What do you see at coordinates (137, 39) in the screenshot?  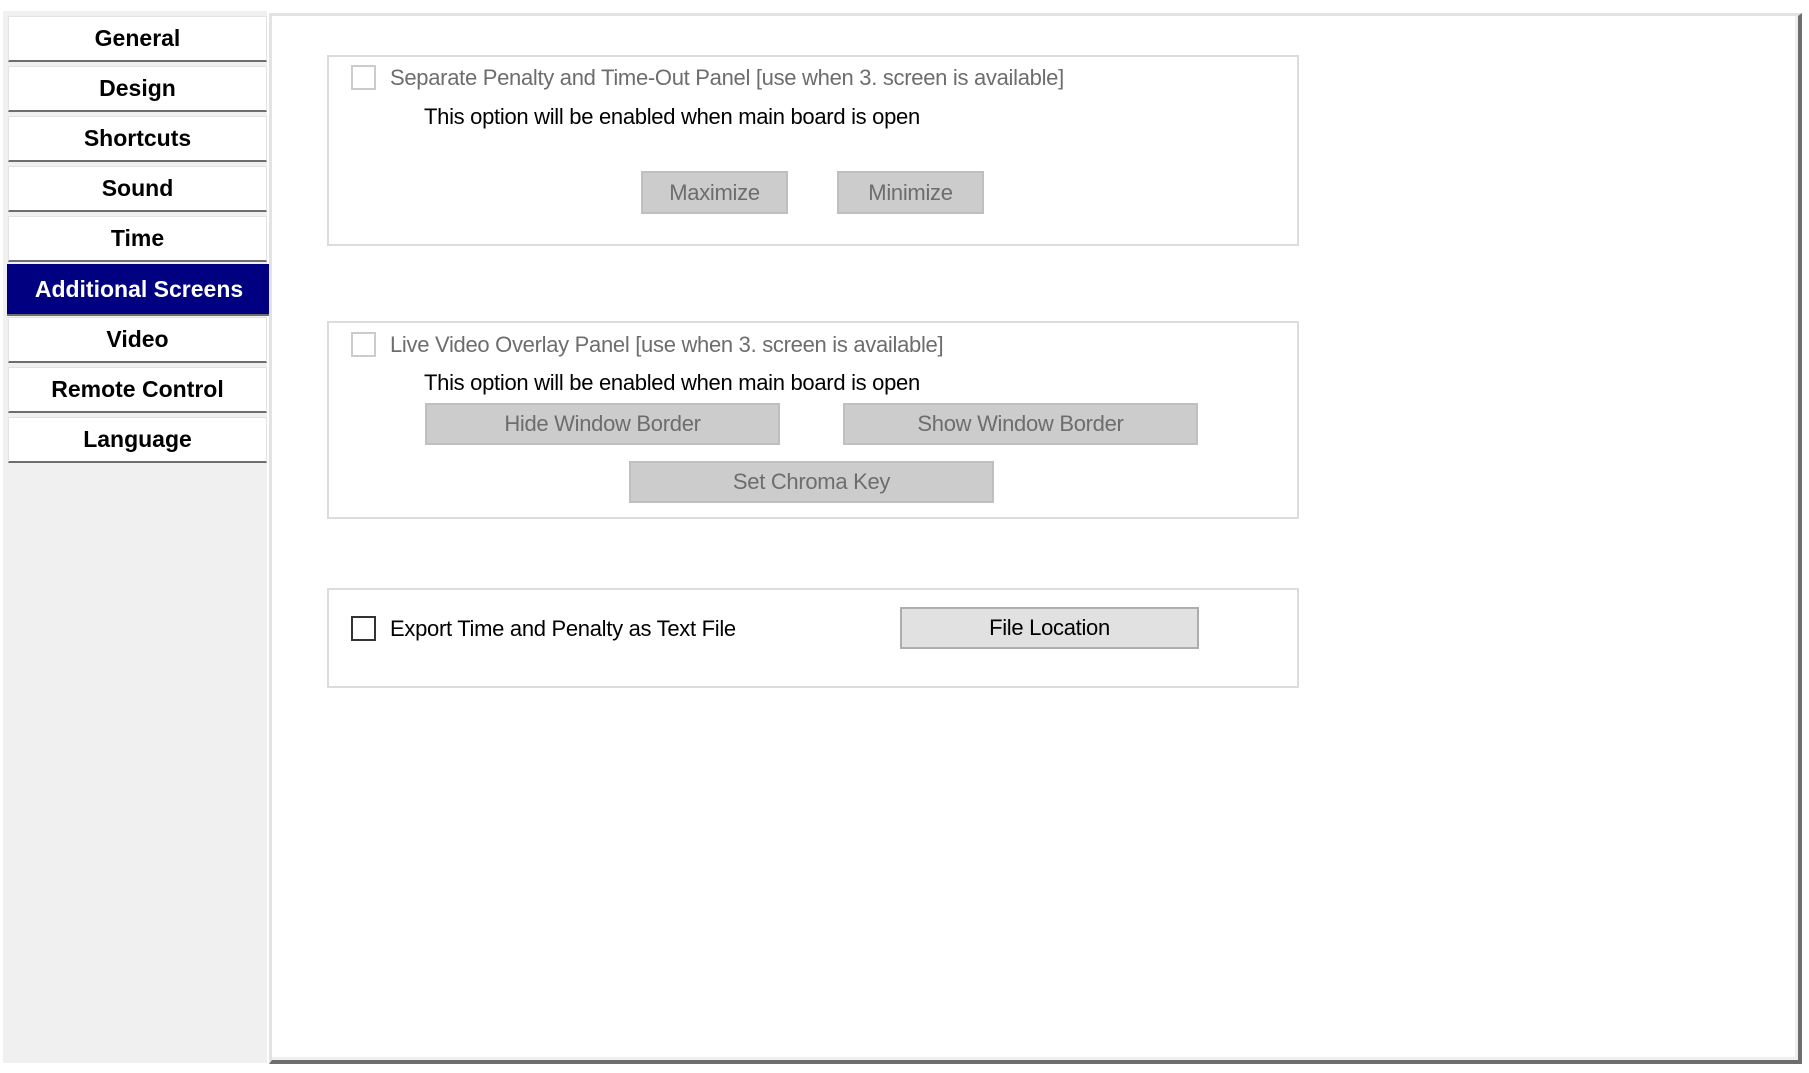 I see `sidebar-item-general: General` at bounding box center [137, 39].